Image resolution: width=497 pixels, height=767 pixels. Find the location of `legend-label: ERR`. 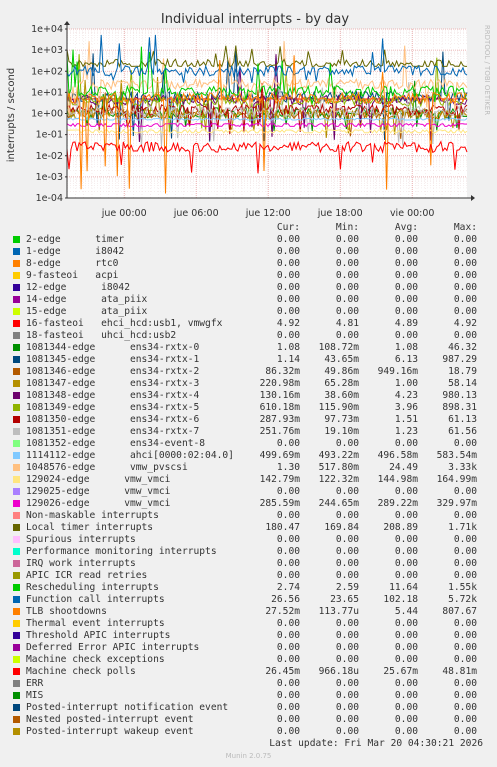

legend-label: ERR is located at coordinates (35, 683).